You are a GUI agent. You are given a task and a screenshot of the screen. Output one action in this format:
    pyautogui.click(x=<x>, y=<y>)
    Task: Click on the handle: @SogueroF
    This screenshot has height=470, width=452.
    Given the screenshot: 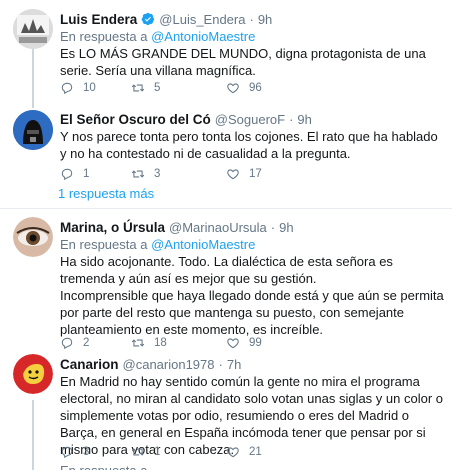 What is the action you would take?
    pyautogui.click(x=250, y=119)
    